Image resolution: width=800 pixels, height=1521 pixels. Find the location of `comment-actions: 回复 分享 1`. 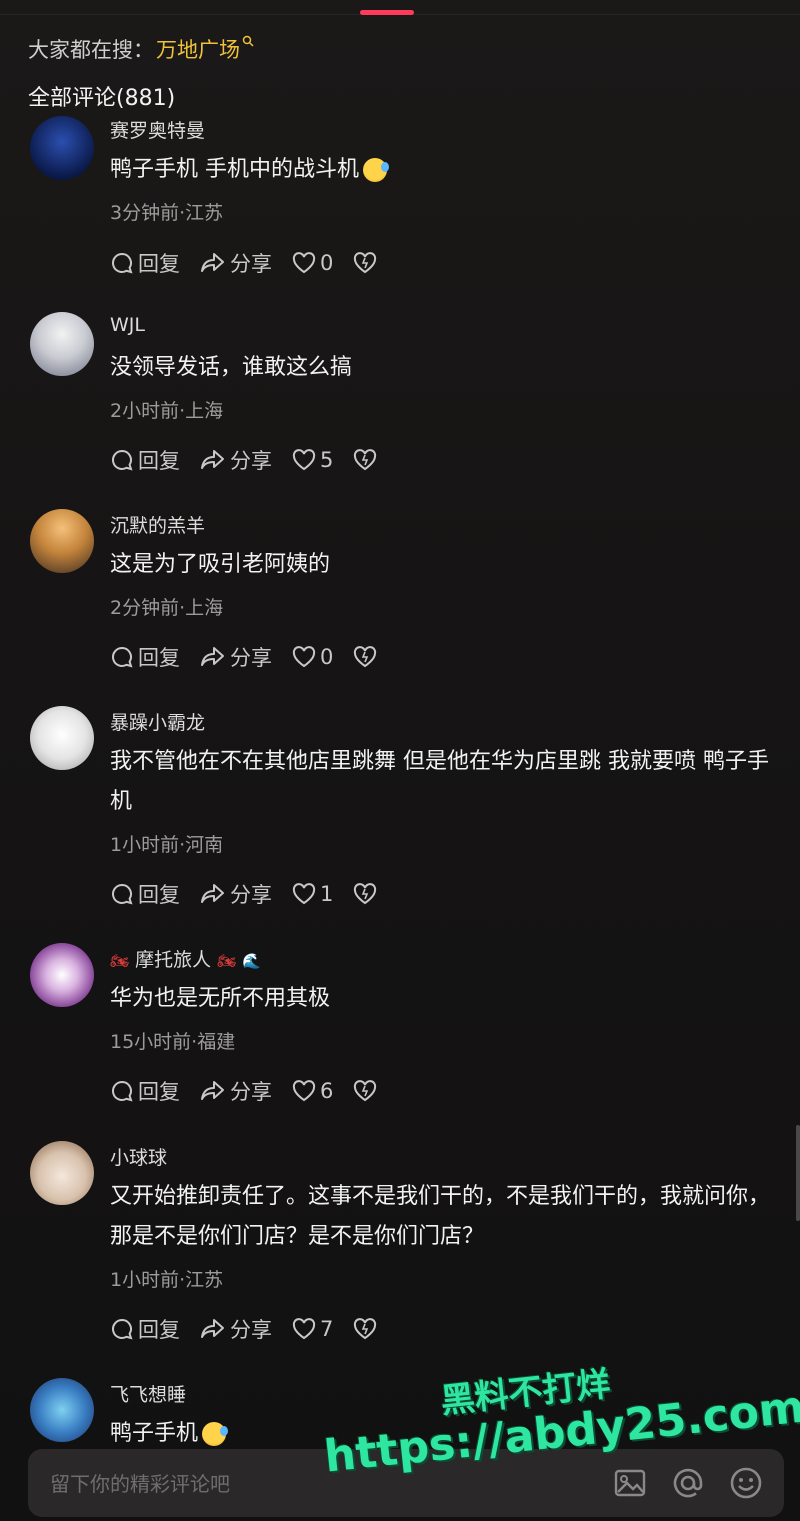

comment-actions: 回复 分享 1 is located at coordinates (255, 894).